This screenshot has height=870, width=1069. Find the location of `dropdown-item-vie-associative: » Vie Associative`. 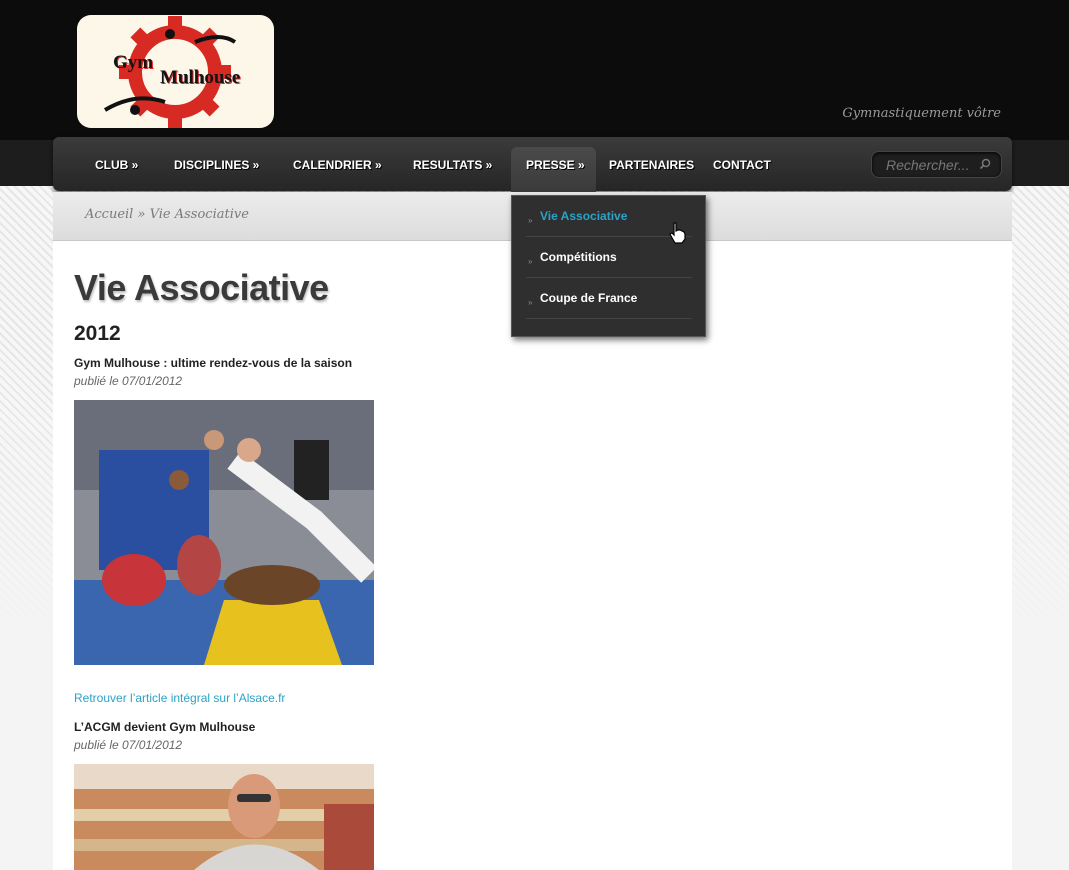

dropdown-item-vie-associative: » Vie Associative is located at coordinates (609, 216).